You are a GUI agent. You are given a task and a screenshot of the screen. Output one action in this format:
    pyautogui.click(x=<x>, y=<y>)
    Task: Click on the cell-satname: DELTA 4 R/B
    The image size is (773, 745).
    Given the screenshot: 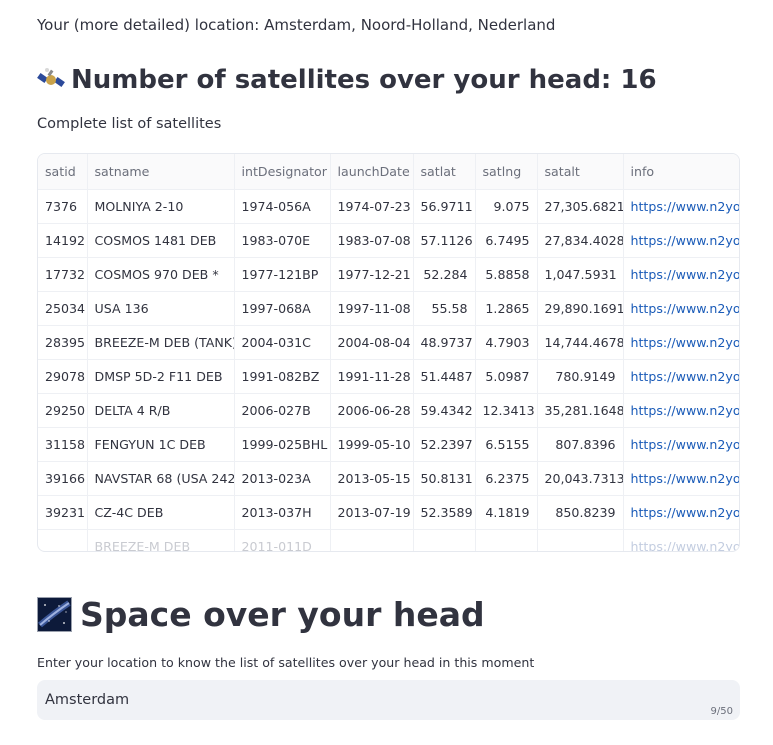 What is the action you would take?
    pyautogui.click(x=161, y=410)
    